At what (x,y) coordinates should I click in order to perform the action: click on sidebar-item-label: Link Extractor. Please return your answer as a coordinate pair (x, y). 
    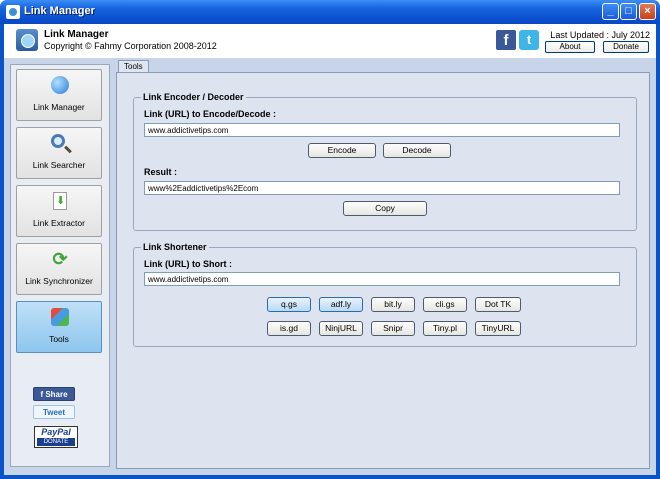
    Looking at the image, I should click on (59, 223).